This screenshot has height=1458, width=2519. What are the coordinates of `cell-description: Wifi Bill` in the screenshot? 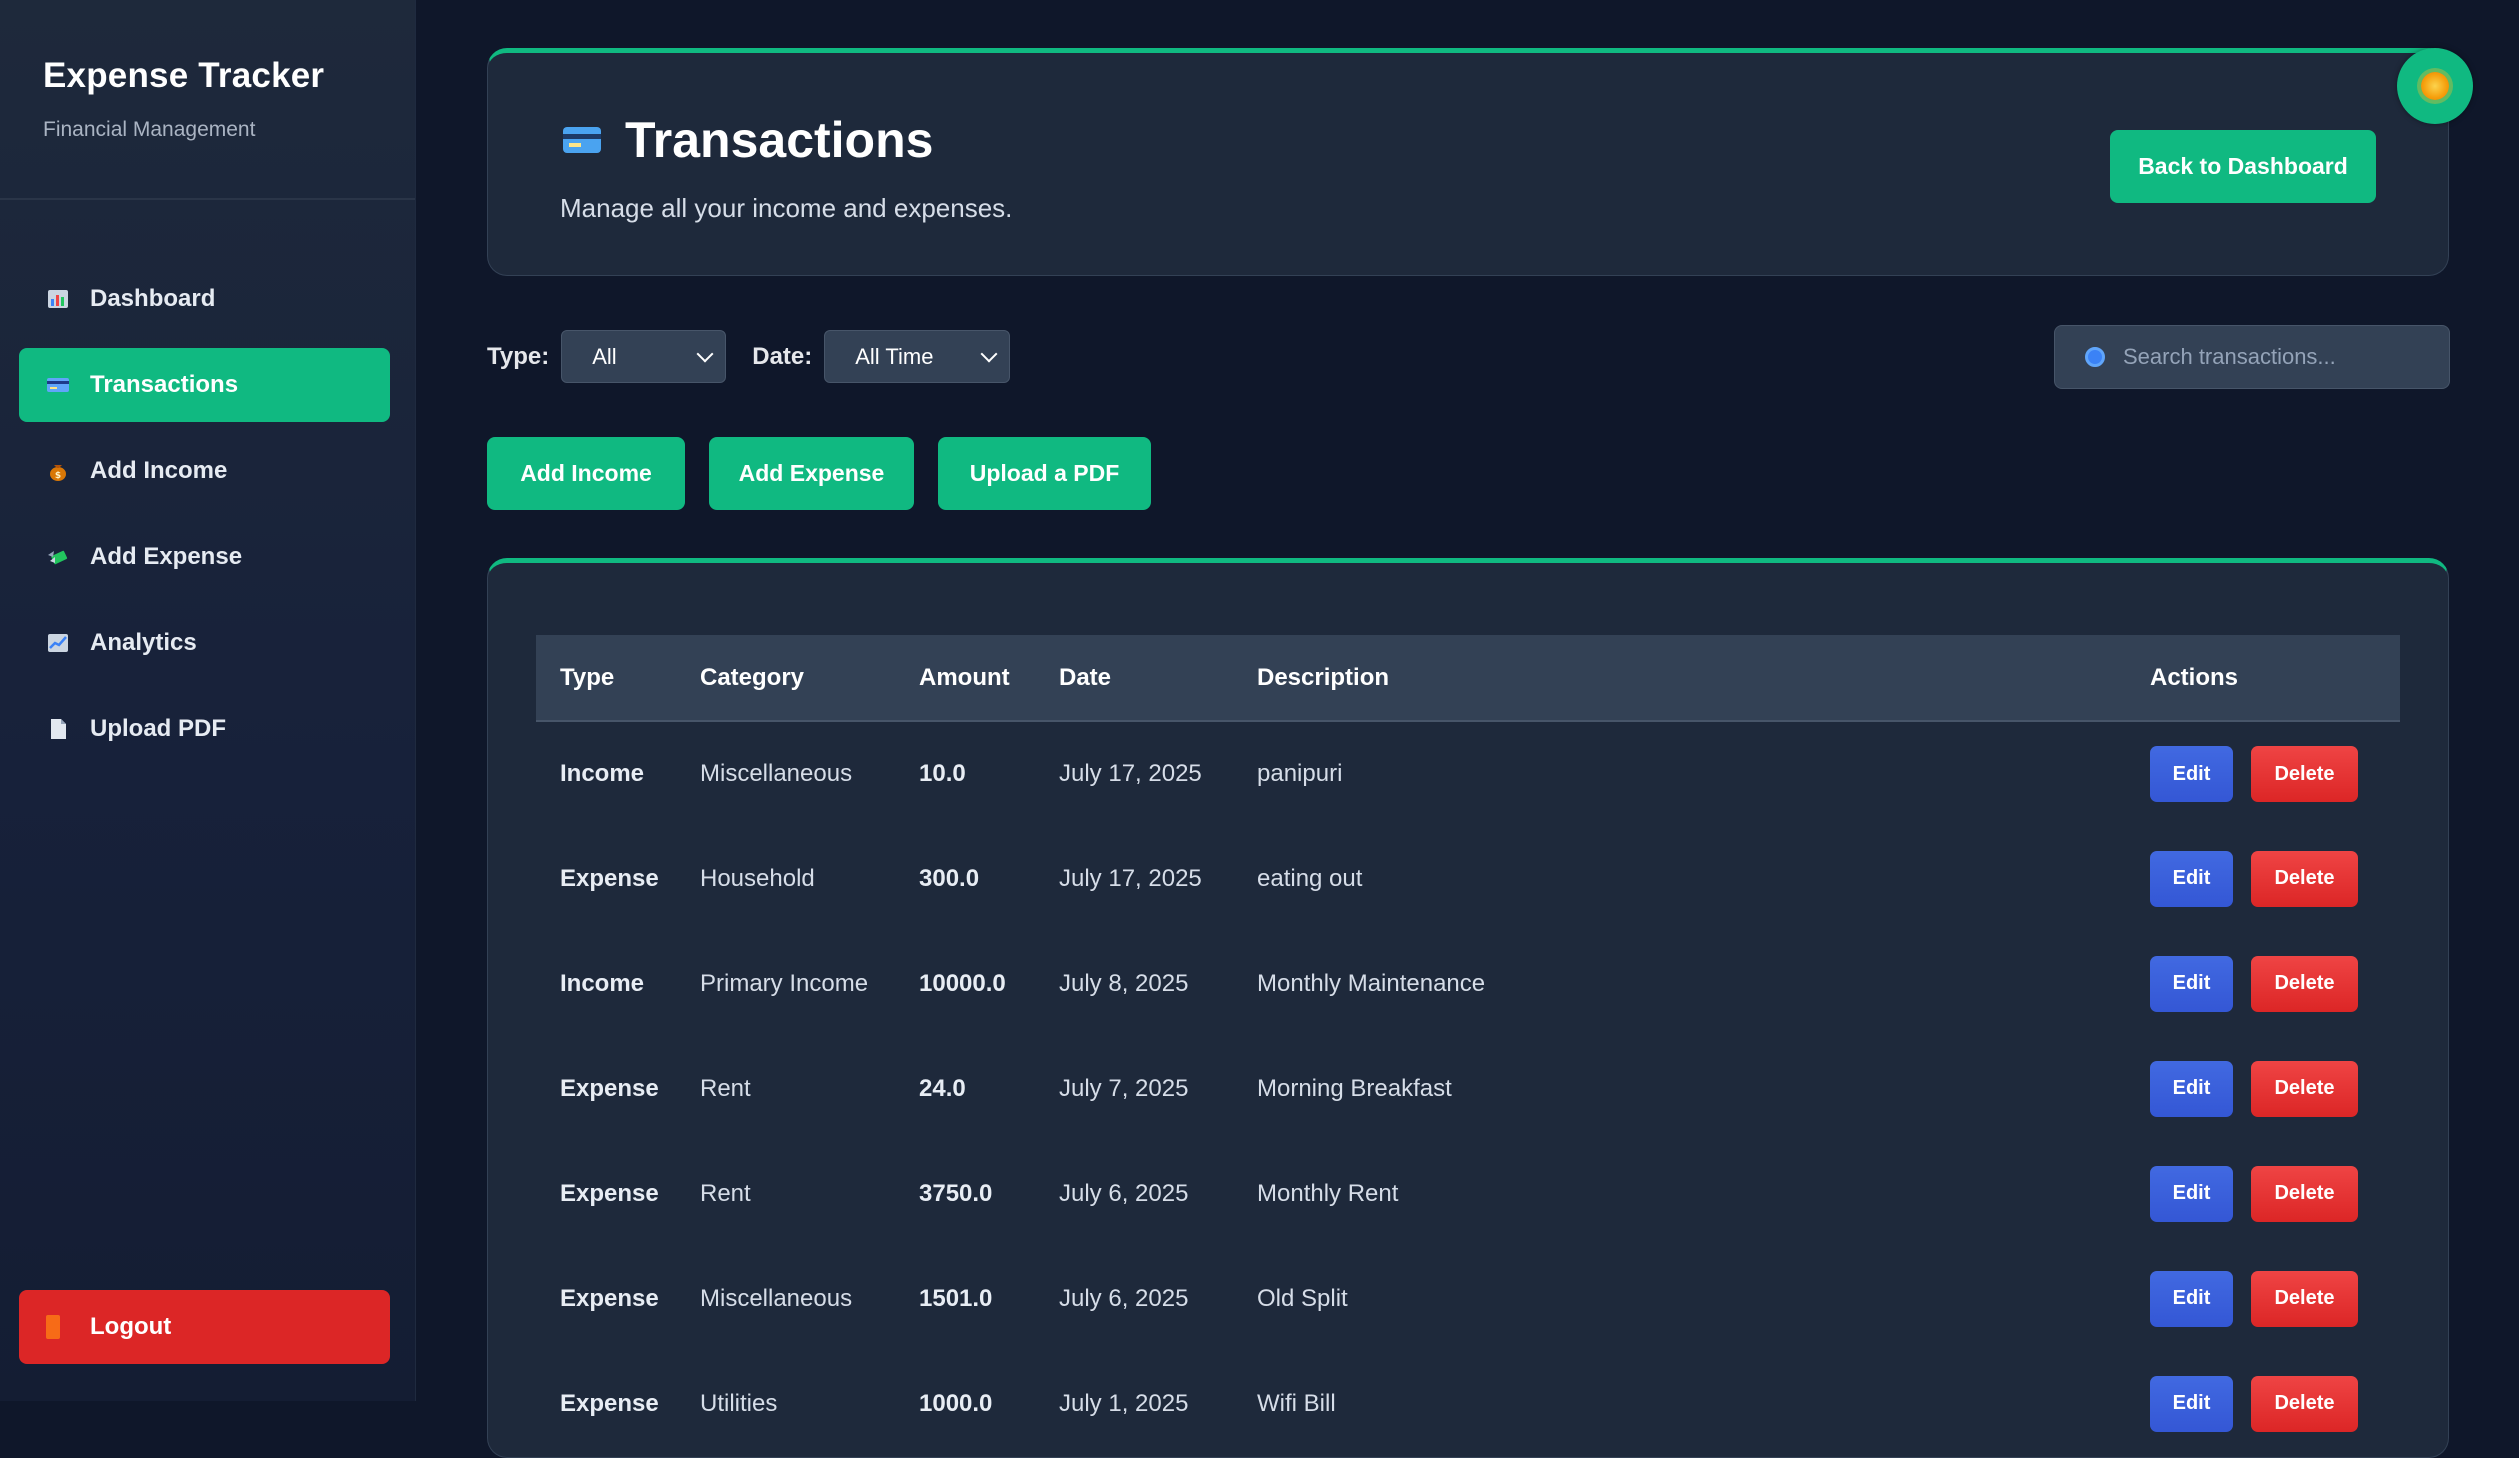 It's located at (1296, 1403).